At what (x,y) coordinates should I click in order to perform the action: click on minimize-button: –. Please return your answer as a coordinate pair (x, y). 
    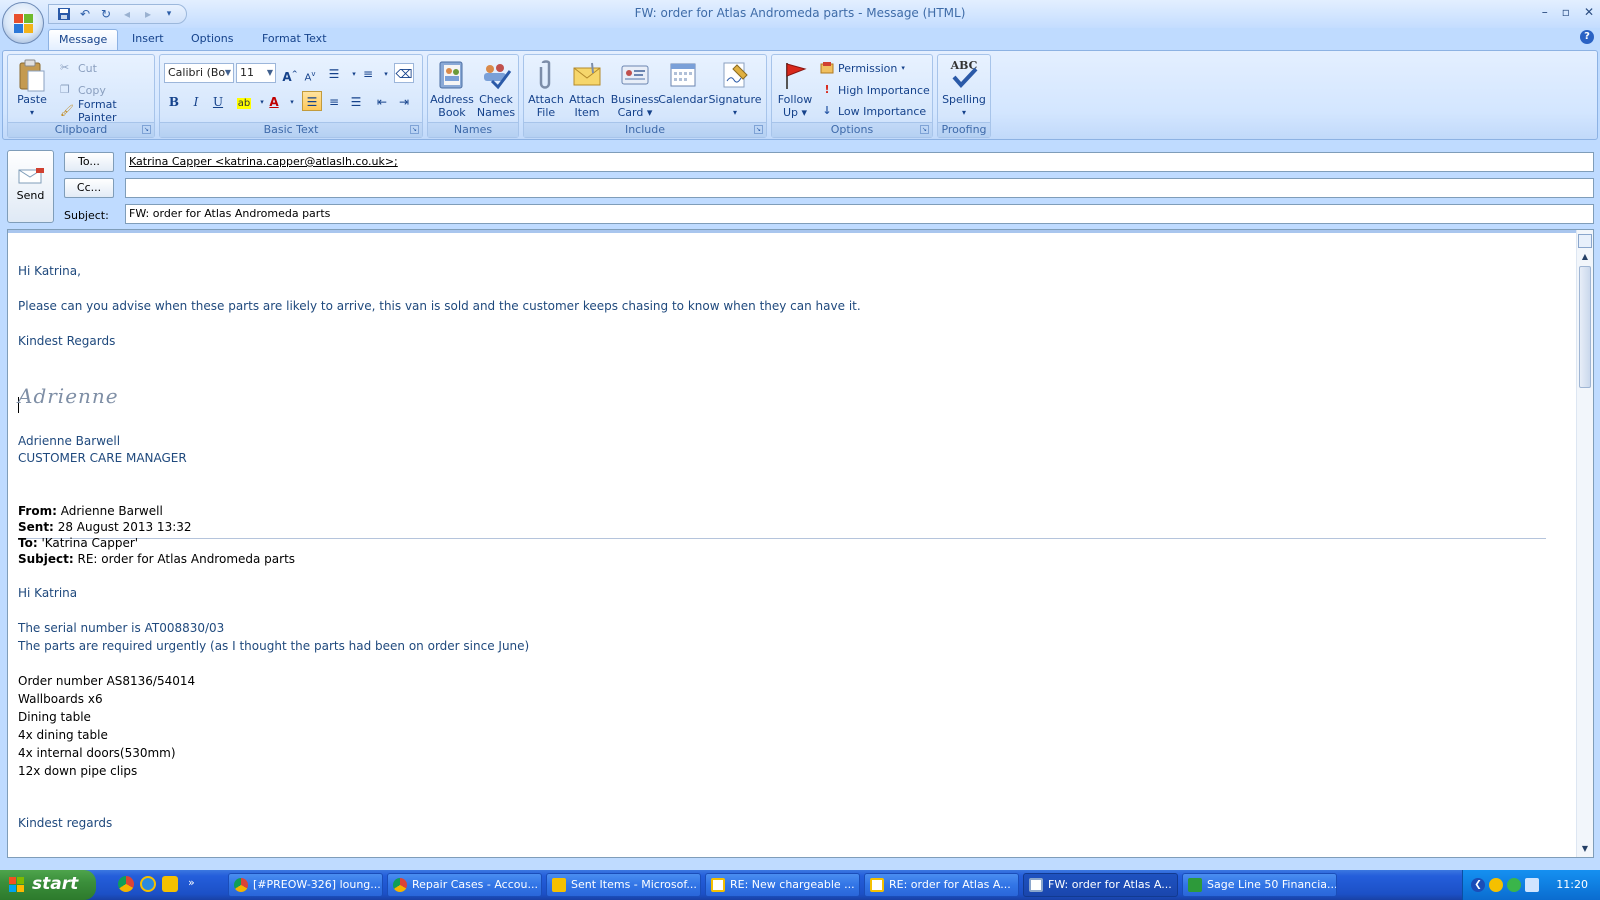
    Looking at the image, I should click on (1545, 12).